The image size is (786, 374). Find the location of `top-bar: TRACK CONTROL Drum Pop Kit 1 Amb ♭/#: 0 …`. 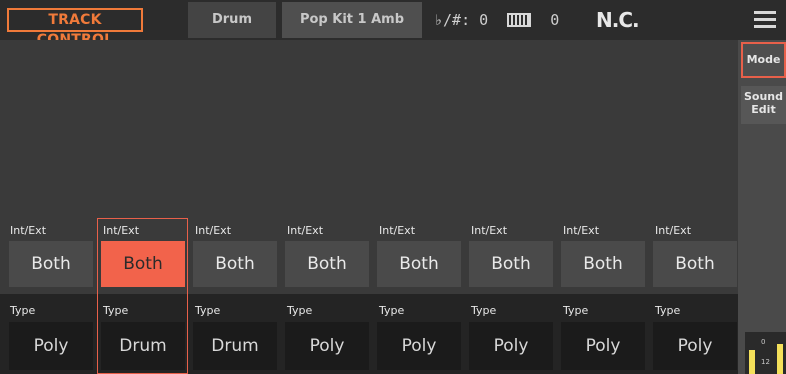

top-bar: TRACK CONTROL Drum Pop Kit 1 Amb ♭/#: 0 … is located at coordinates (393, 24).